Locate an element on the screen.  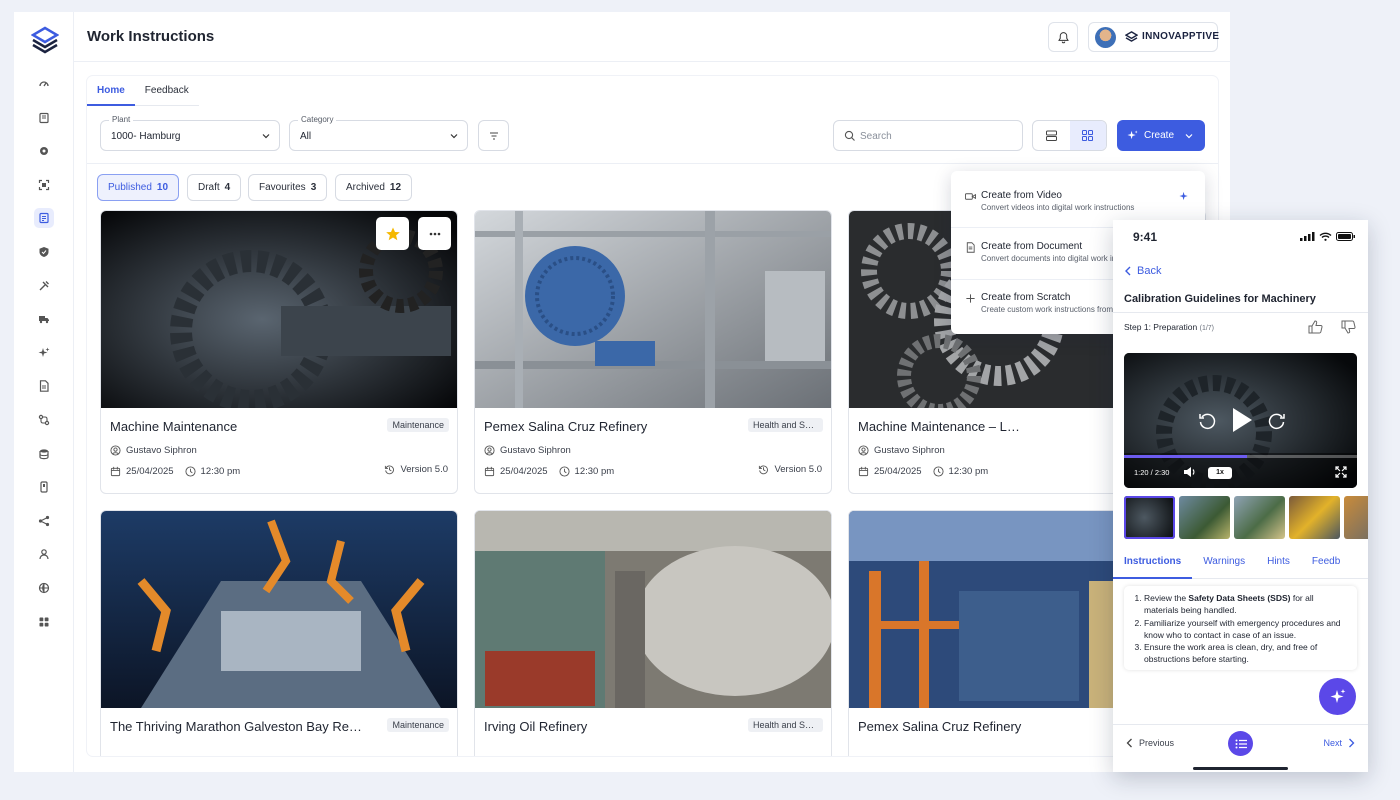
video-player: 1:20 / 2:30 1x is located at coordinates (1240, 420).